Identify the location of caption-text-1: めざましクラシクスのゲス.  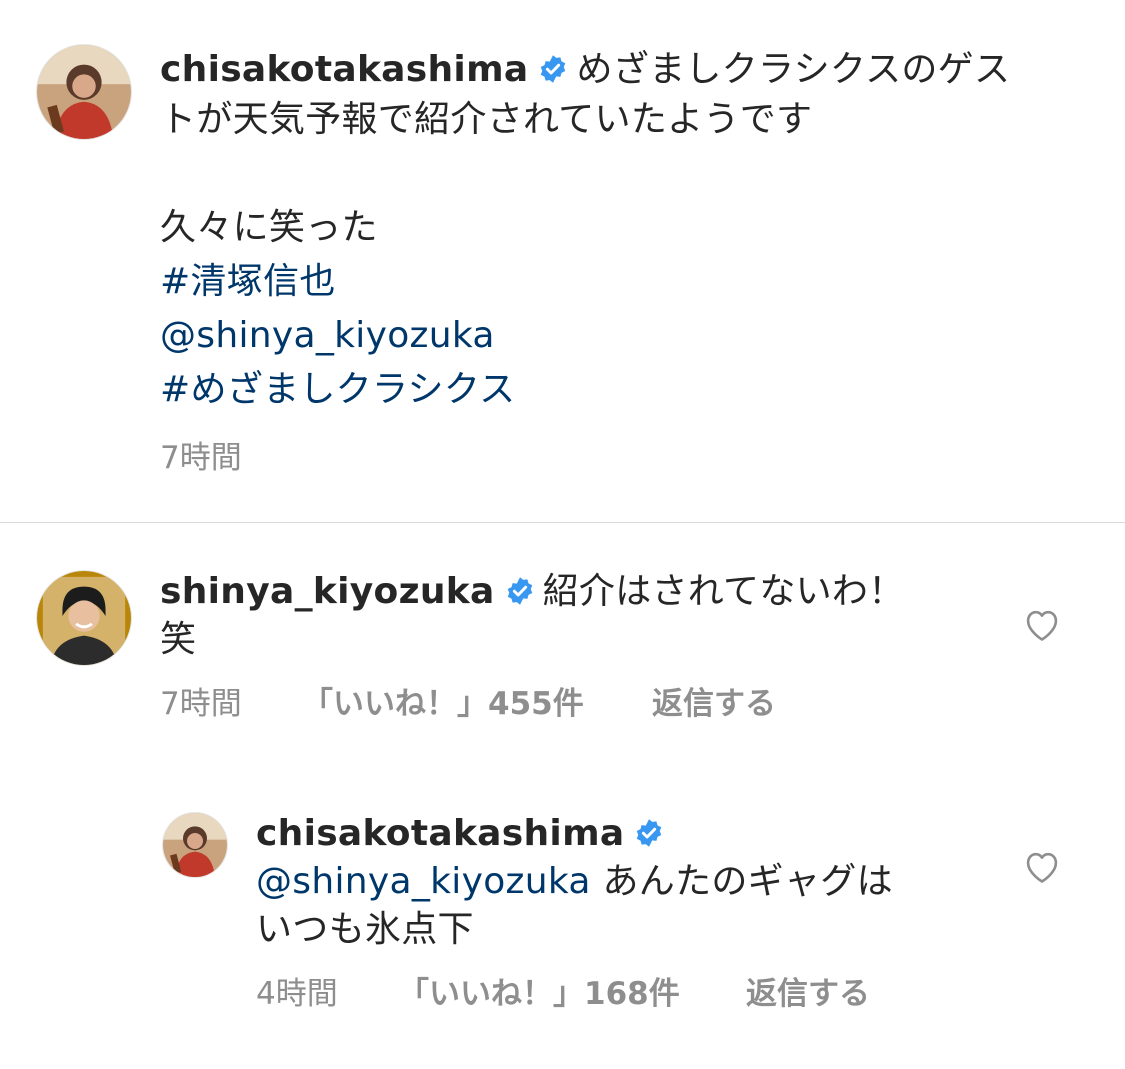
(793, 69).